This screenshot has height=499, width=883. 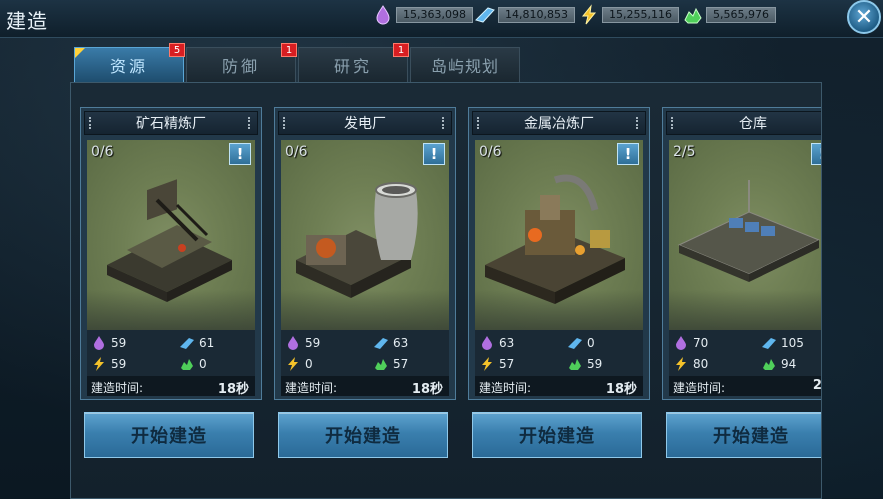 I want to click on cost-panel: 70 105 80 94, so click(x=745, y=353).